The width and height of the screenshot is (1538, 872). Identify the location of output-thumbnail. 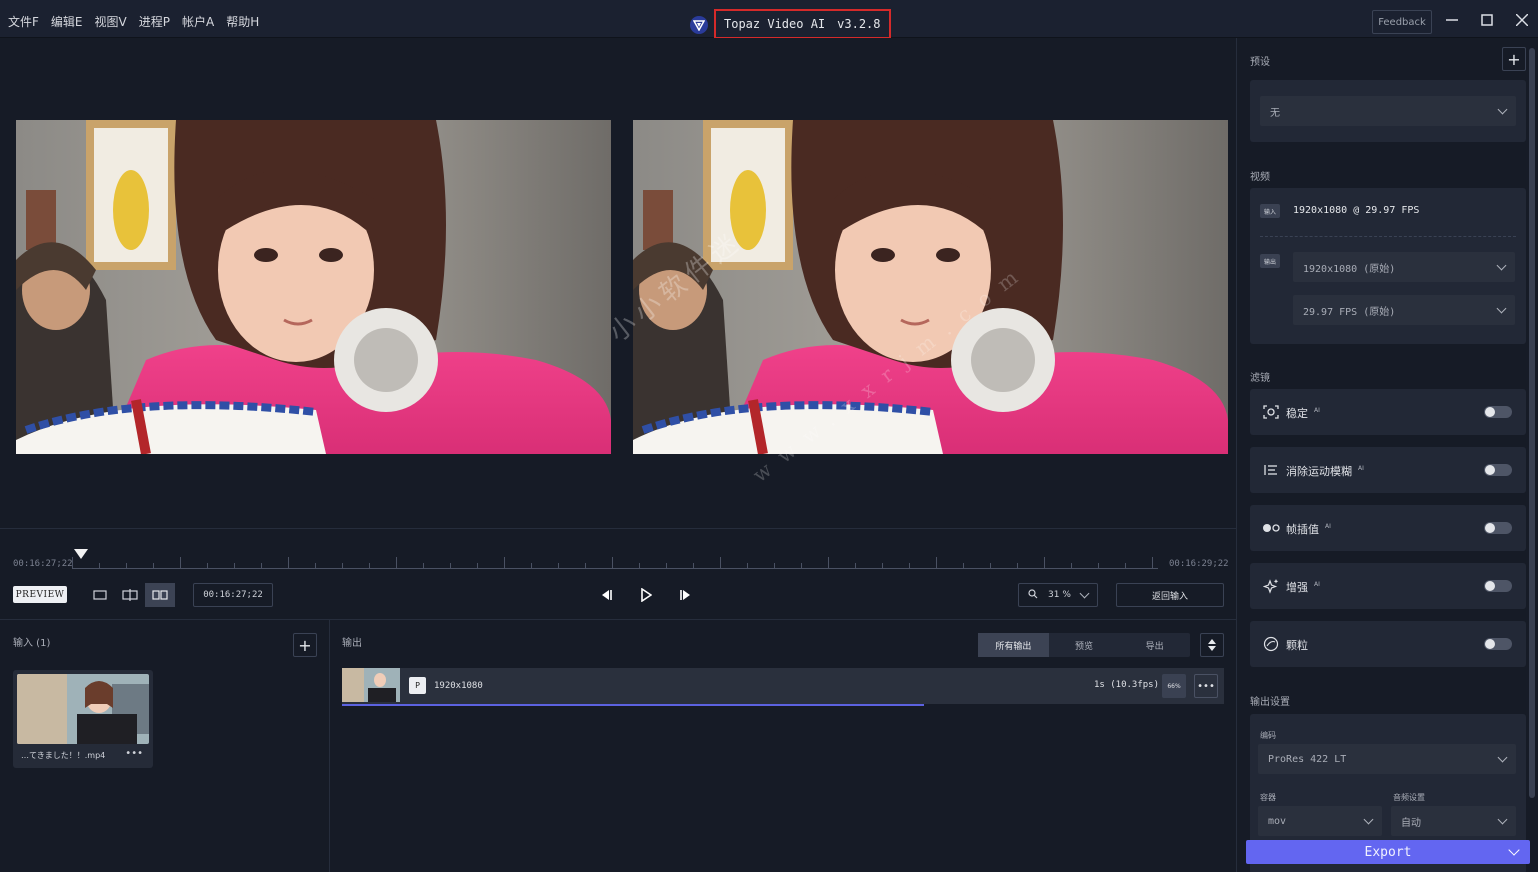
(371, 685).